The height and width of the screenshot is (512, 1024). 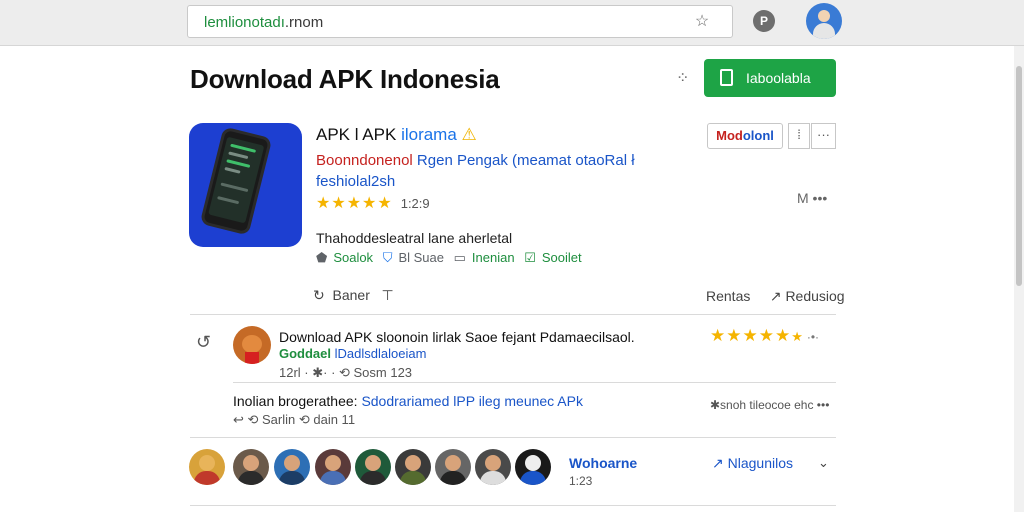 I want to click on reply-icon: ↺, so click(x=203, y=342).